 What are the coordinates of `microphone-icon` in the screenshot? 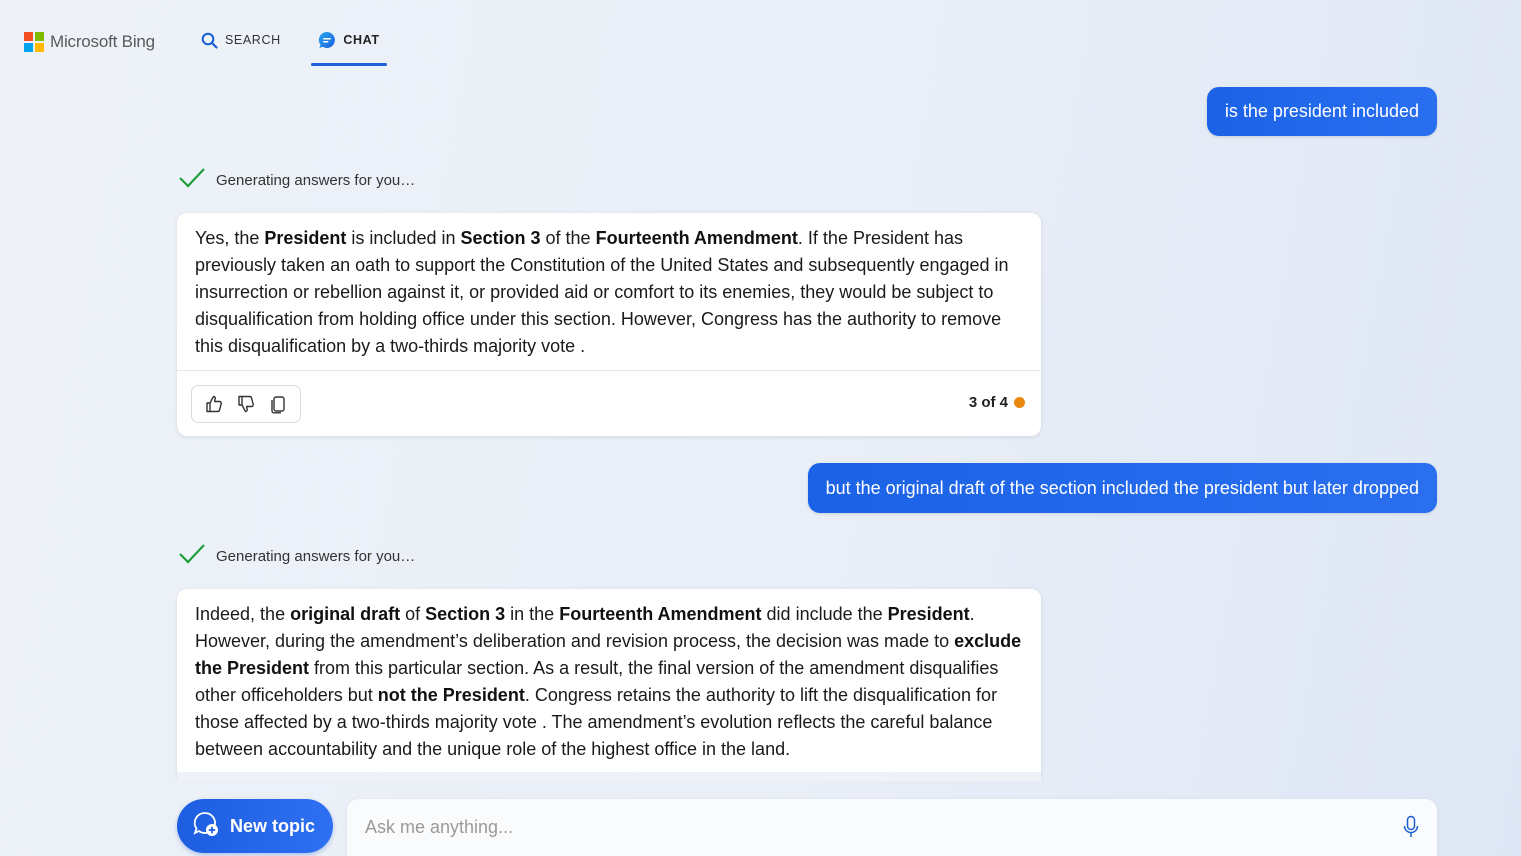 It's located at (1411, 827).